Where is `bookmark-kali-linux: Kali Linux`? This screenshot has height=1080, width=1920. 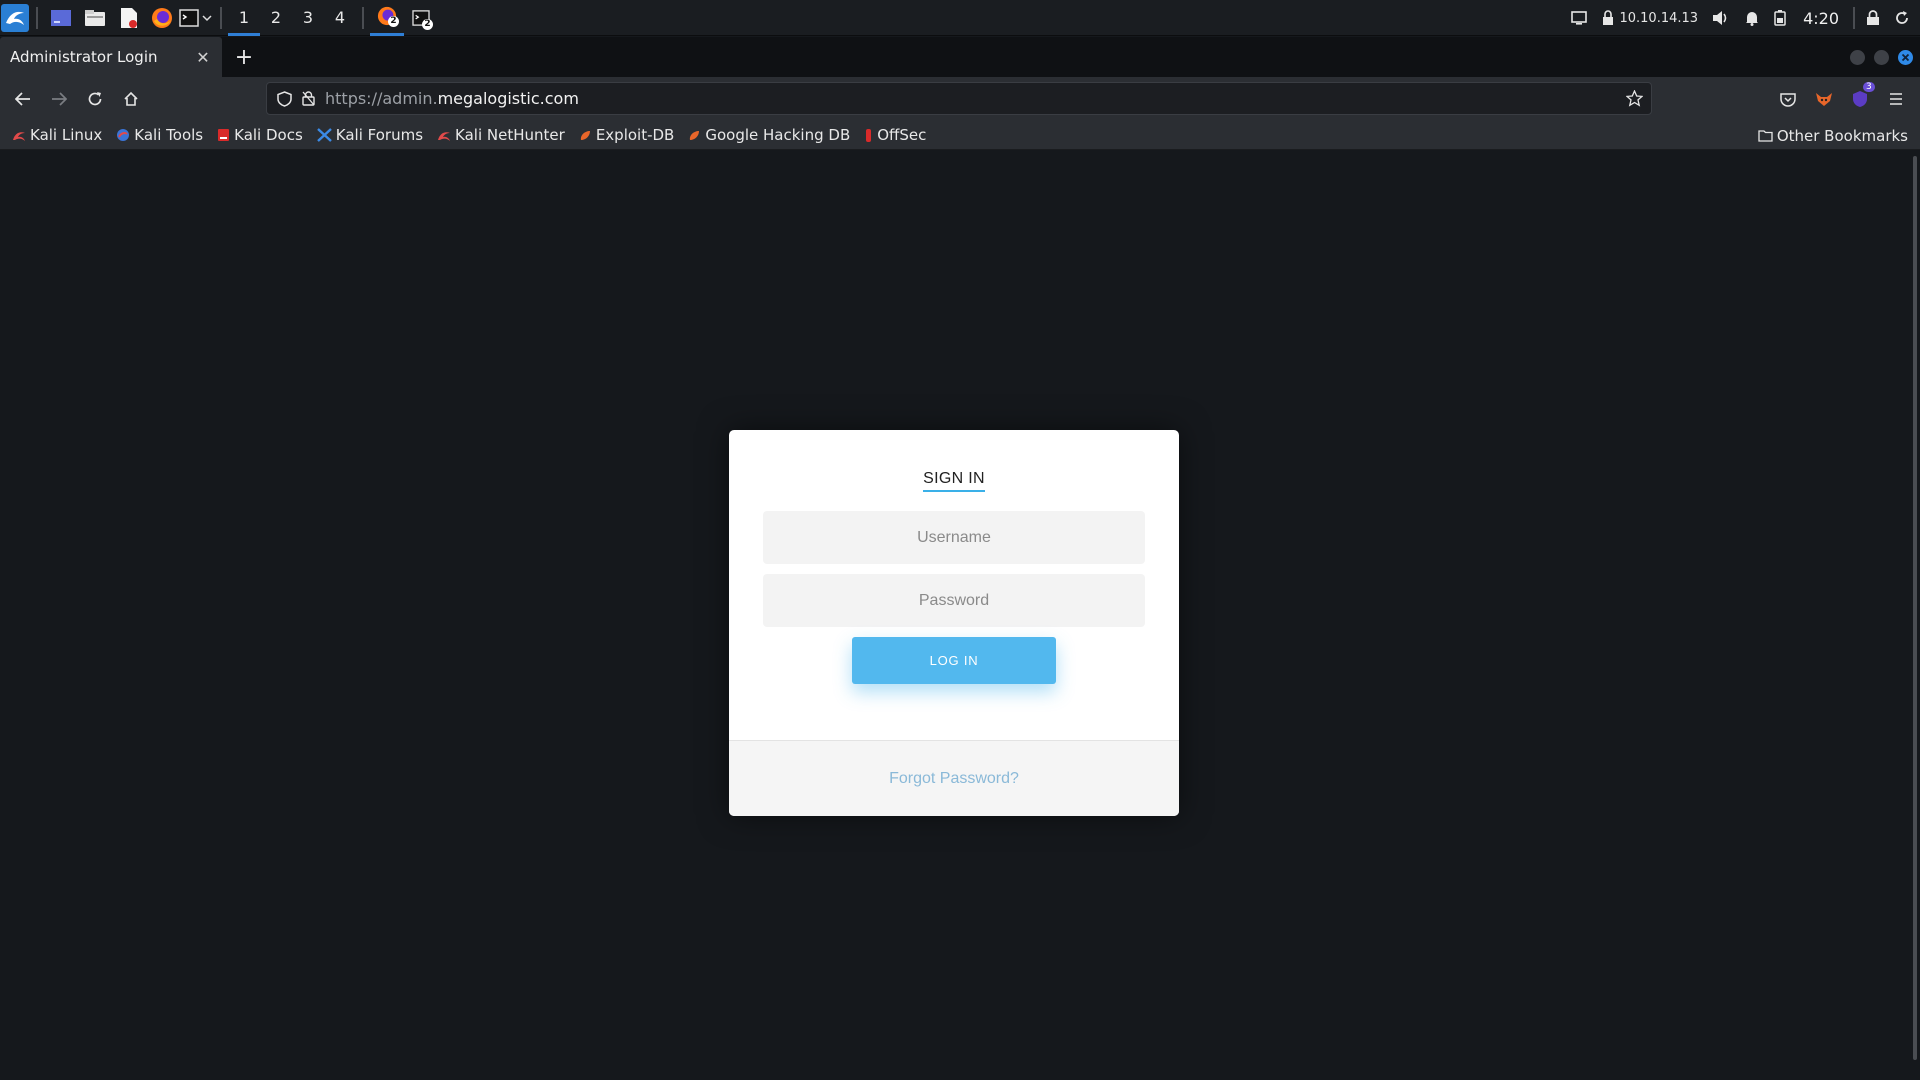
bookmark-kali-linux: Kali Linux is located at coordinates (54, 135).